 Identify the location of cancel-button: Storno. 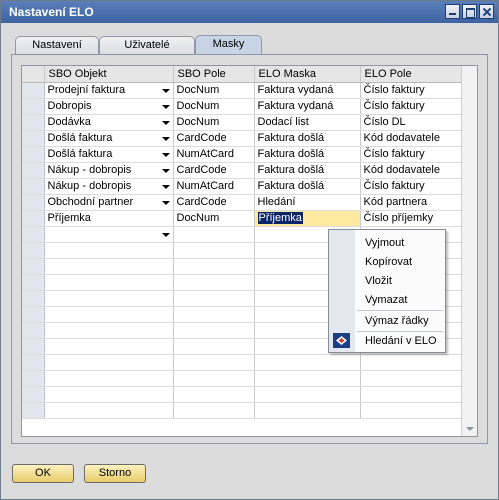
(115, 473).